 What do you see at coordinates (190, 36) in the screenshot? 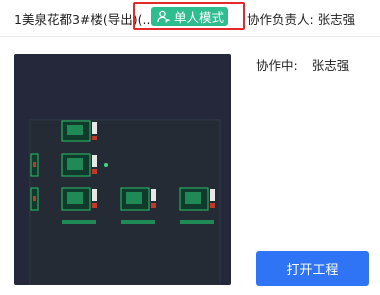
I see `header-divider` at bounding box center [190, 36].